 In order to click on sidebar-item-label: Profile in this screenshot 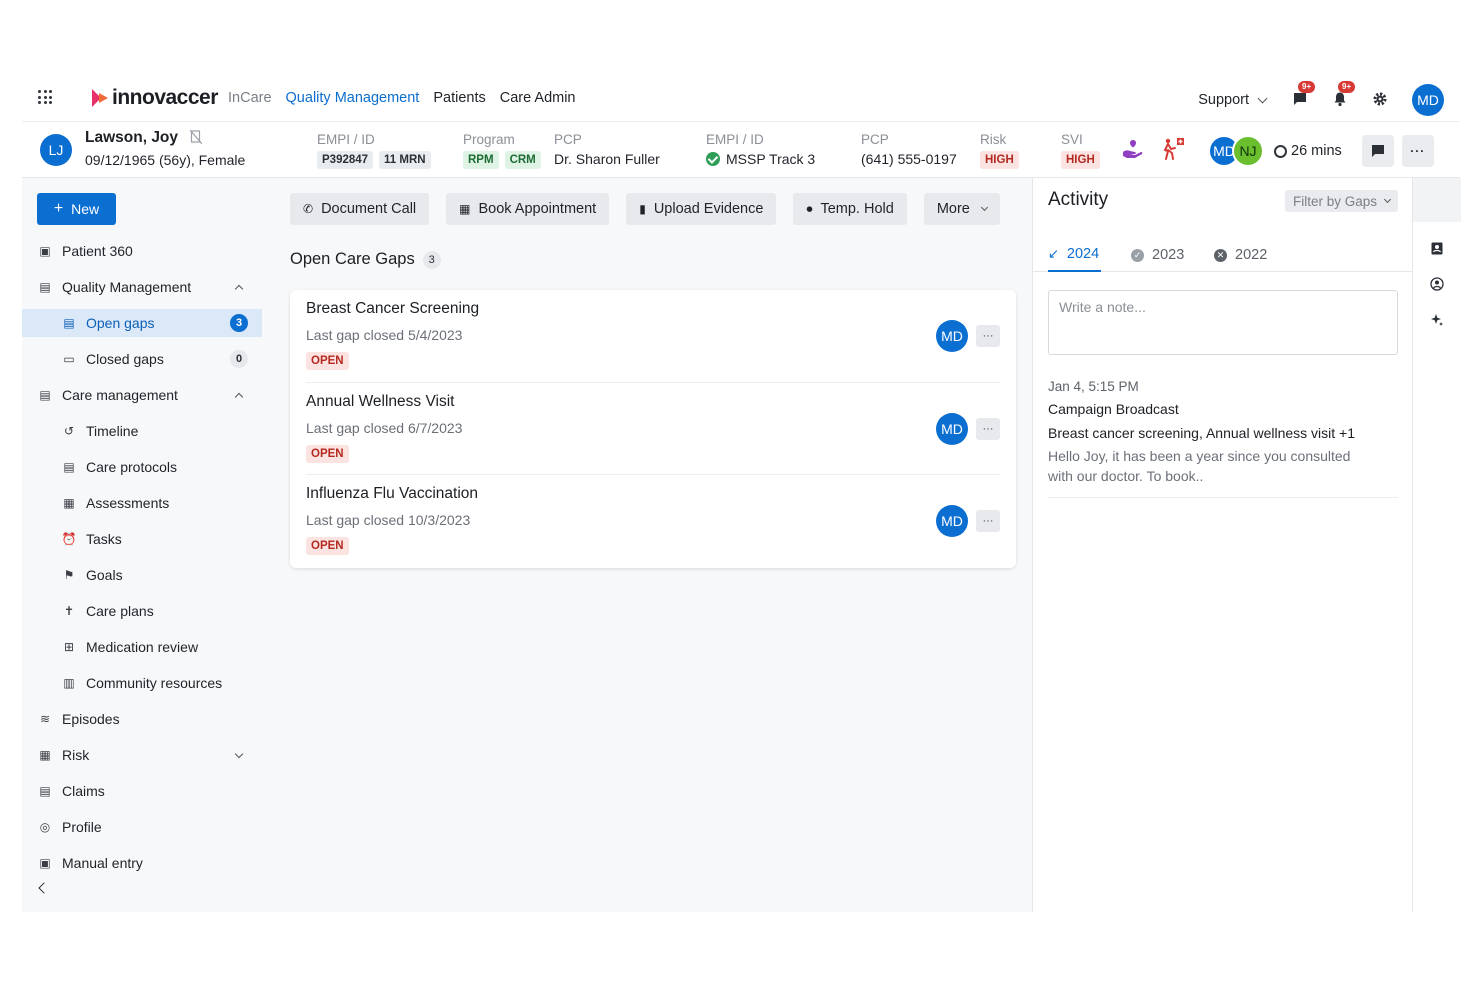, I will do `click(82, 827)`.